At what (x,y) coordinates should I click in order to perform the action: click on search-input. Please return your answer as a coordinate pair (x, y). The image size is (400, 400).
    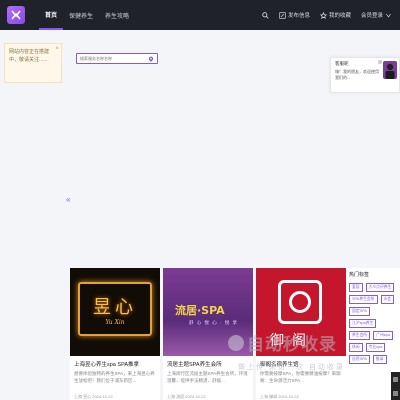
    Looking at the image, I should click on (114, 58).